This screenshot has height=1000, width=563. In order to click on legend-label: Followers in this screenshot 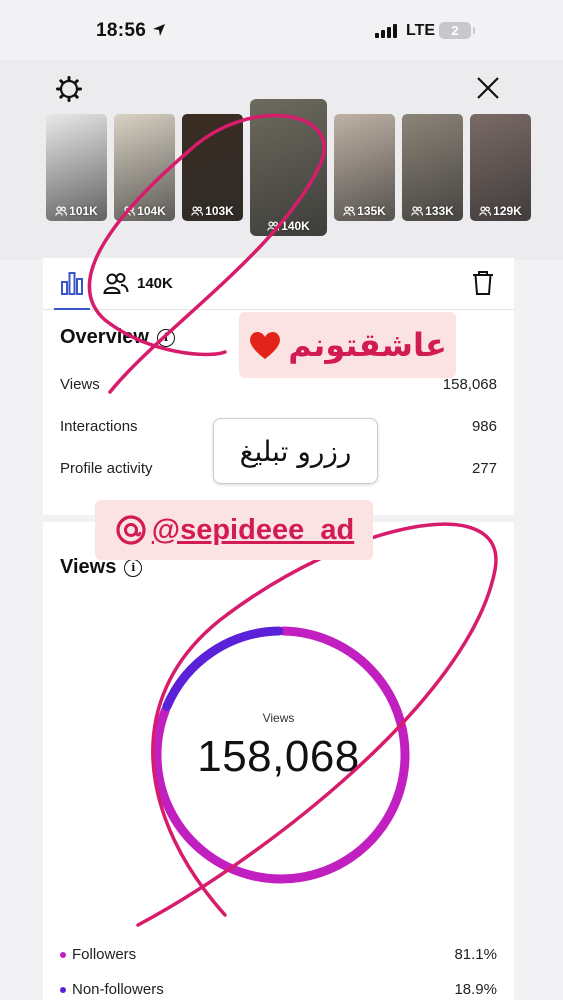, I will do `click(104, 954)`.